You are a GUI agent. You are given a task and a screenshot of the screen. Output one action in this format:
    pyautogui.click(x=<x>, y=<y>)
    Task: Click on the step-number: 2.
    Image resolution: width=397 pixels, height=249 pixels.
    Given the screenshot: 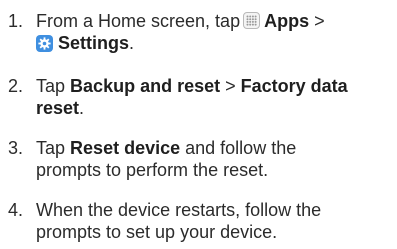 What is the action you would take?
    pyautogui.click(x=16, y=86)
    